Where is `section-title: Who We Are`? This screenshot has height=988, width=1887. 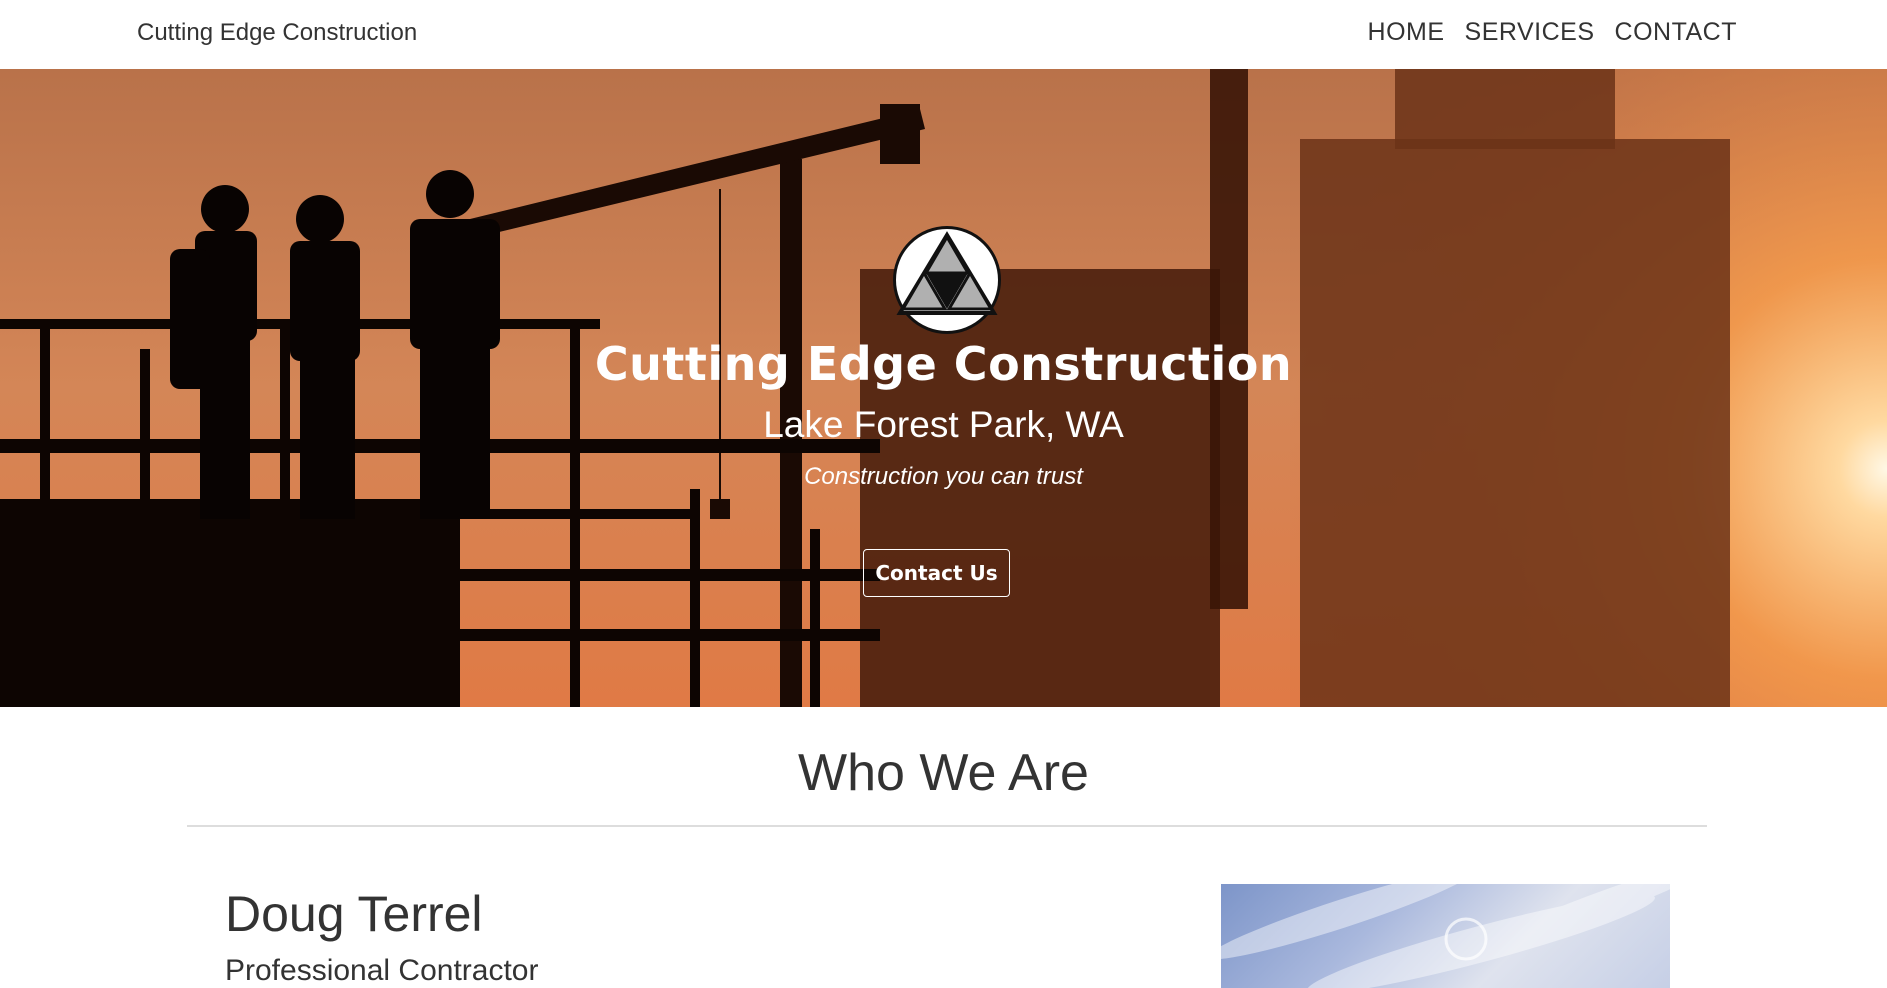
section-title: Who We Are is located at coordinates (943, 773).